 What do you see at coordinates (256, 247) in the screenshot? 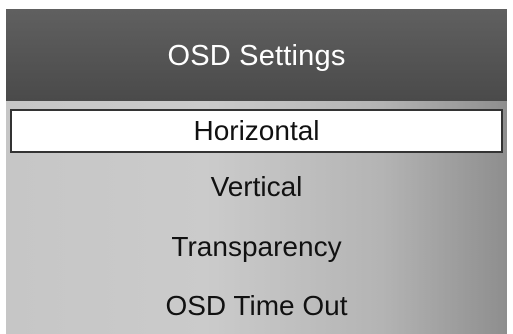
I see `menu-item-transparency: Transparency` at bounding box center [256, 247].